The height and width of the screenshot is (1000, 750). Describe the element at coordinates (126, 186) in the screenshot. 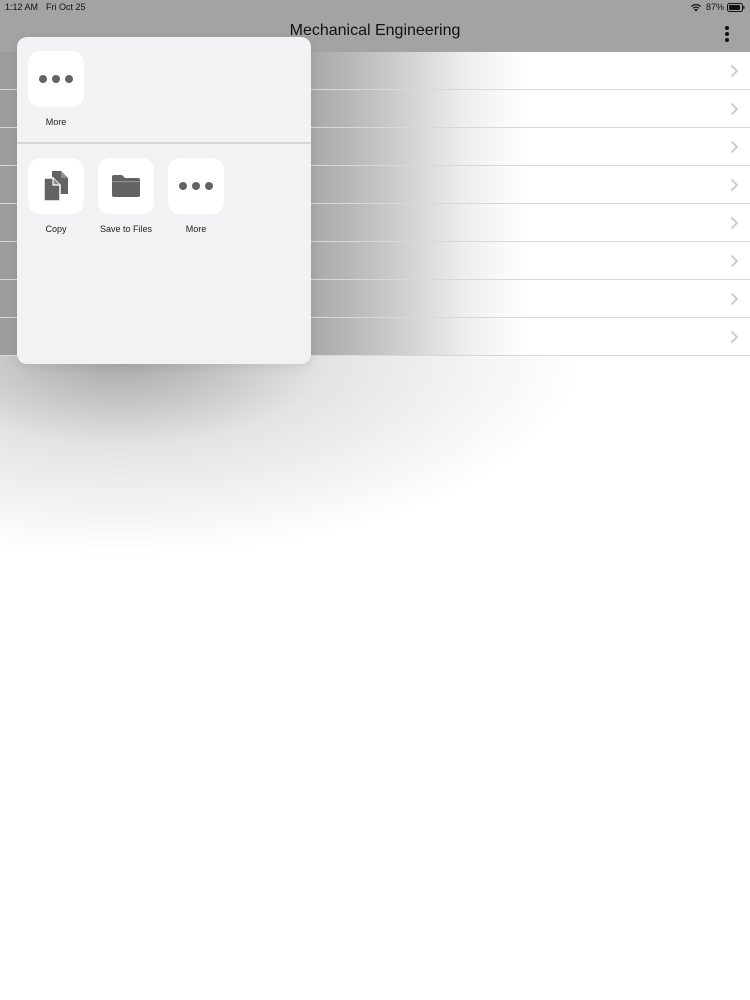

I see `folder-icon` at that location.